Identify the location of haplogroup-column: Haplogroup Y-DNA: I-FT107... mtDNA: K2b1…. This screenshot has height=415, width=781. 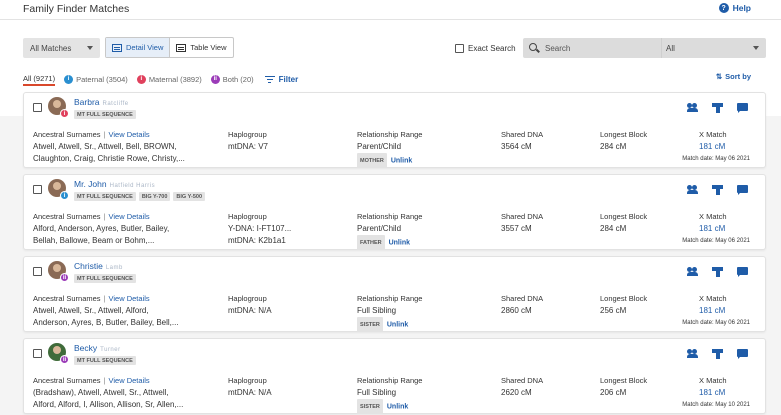
(259, 229).